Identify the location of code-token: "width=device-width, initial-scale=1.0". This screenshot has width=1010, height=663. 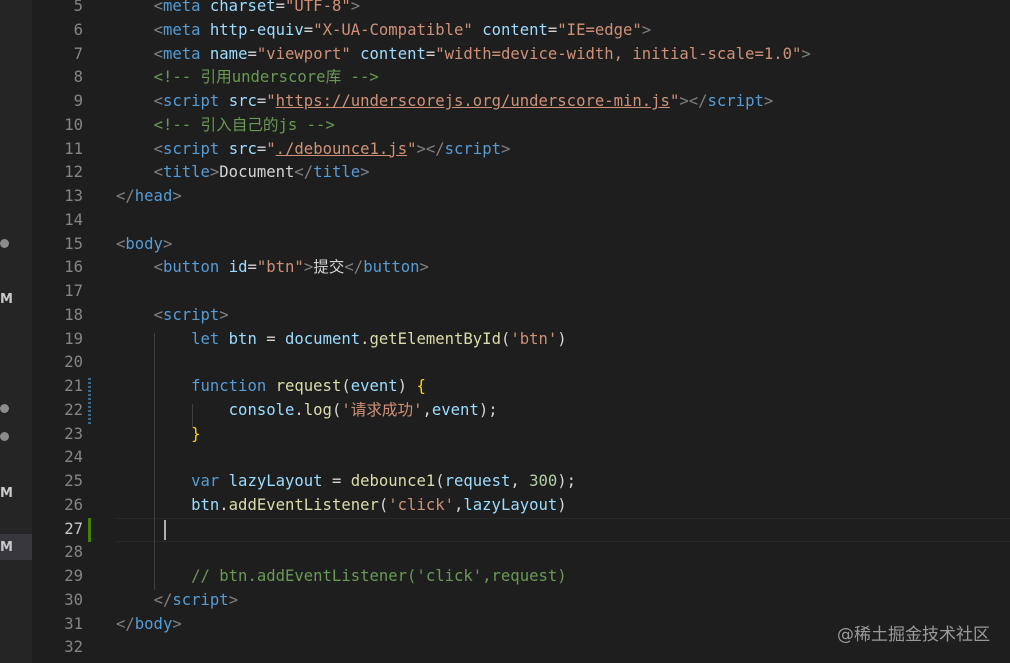
(618, 53).